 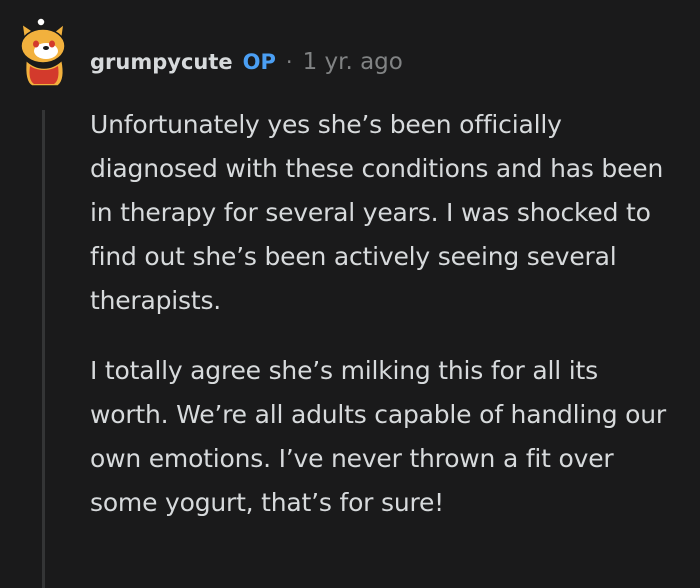 What do you see at coordinates (259, 62) in the screenshot?
I see `op-badge: OP` at bounding box center [259, 62].